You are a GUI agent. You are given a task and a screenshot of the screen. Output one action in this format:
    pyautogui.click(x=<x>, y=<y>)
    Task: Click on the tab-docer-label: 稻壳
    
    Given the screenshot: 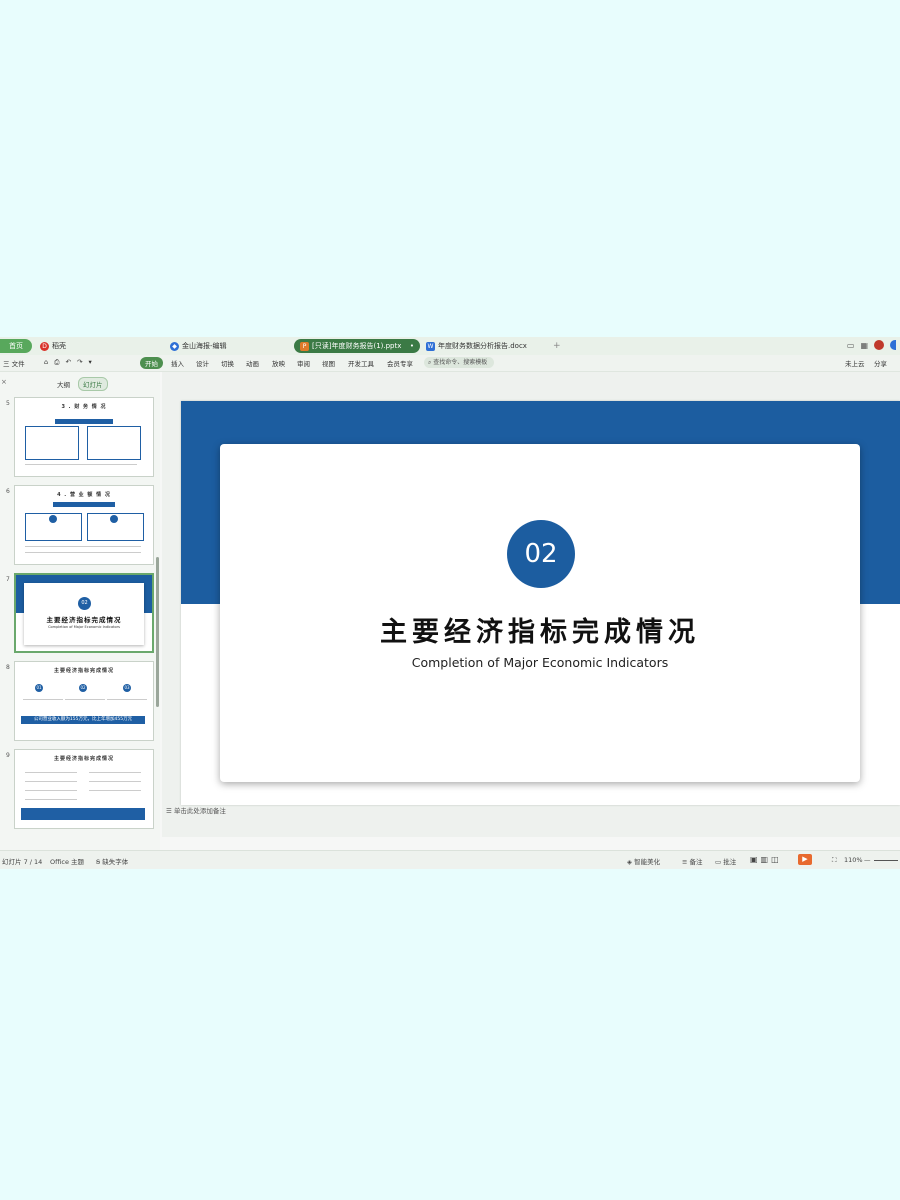 What is the action you would take?
    pyautogui.click(x=59, y=346)
    